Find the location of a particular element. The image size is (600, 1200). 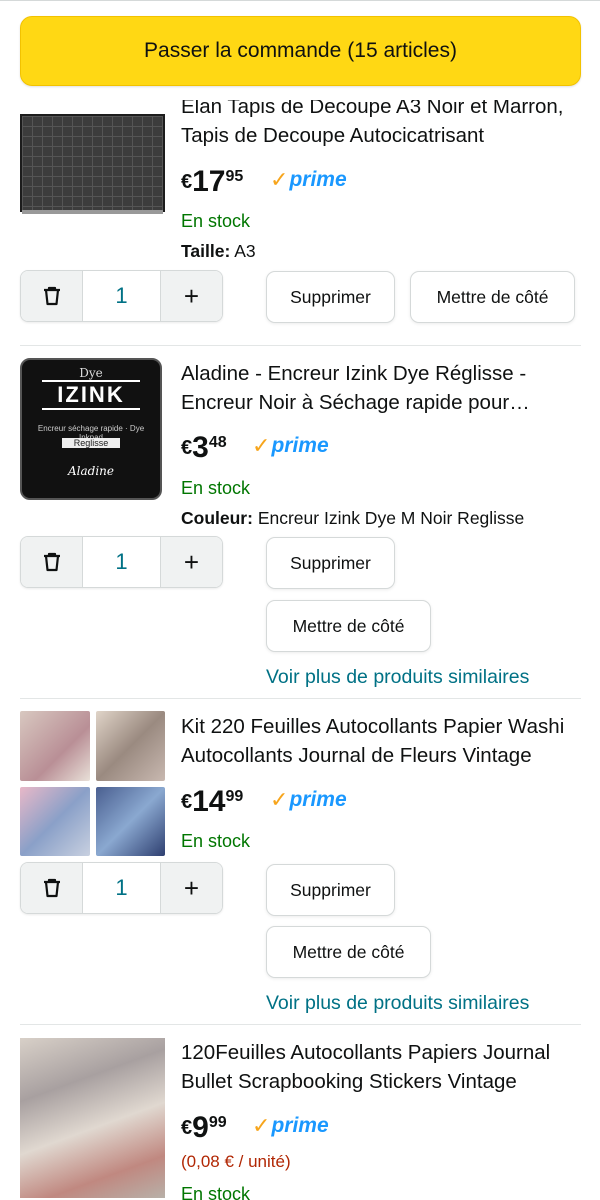

product-image-washi-stickers is located at coordinates (92, 783).